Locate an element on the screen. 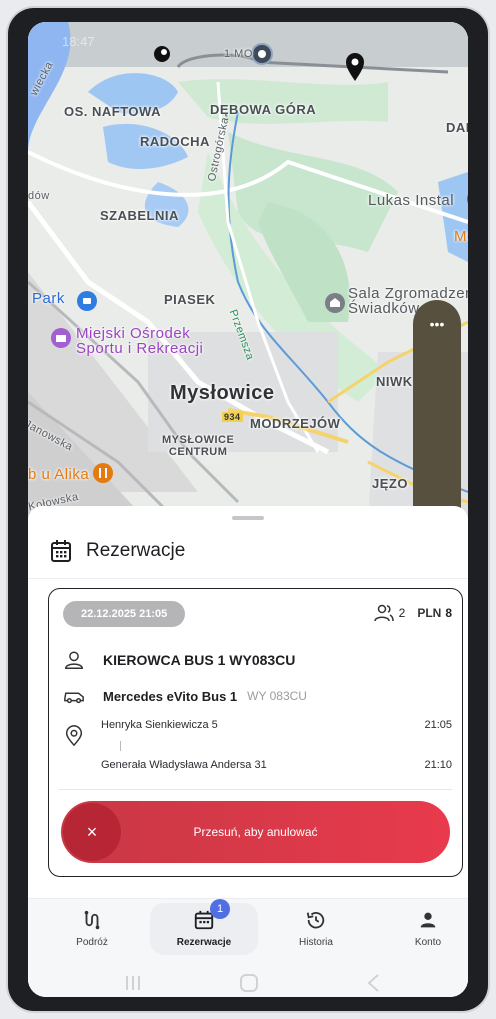  map-label: b u Alika is located at coordinates (59, 474).